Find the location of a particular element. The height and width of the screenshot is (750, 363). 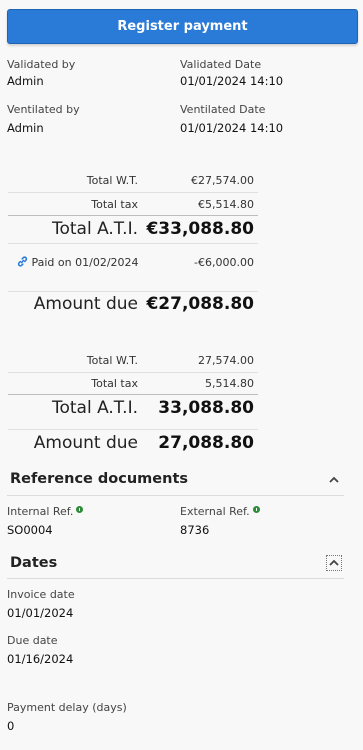

amount-due-plain-value: 27,088.80 is located at coordinates (206, 443).